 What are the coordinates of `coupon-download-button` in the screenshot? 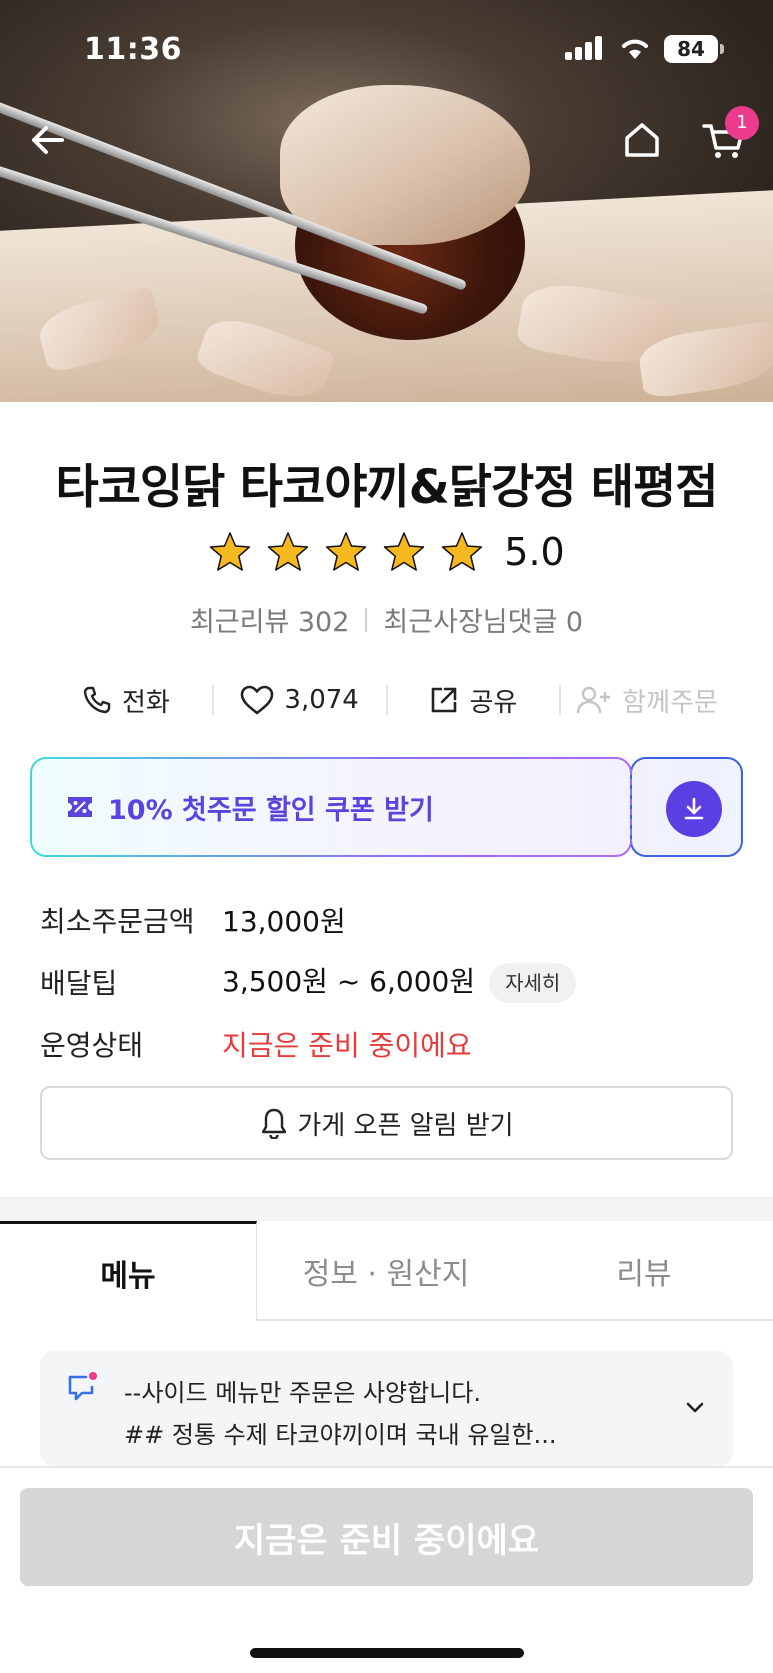 It's located at (694, 809).